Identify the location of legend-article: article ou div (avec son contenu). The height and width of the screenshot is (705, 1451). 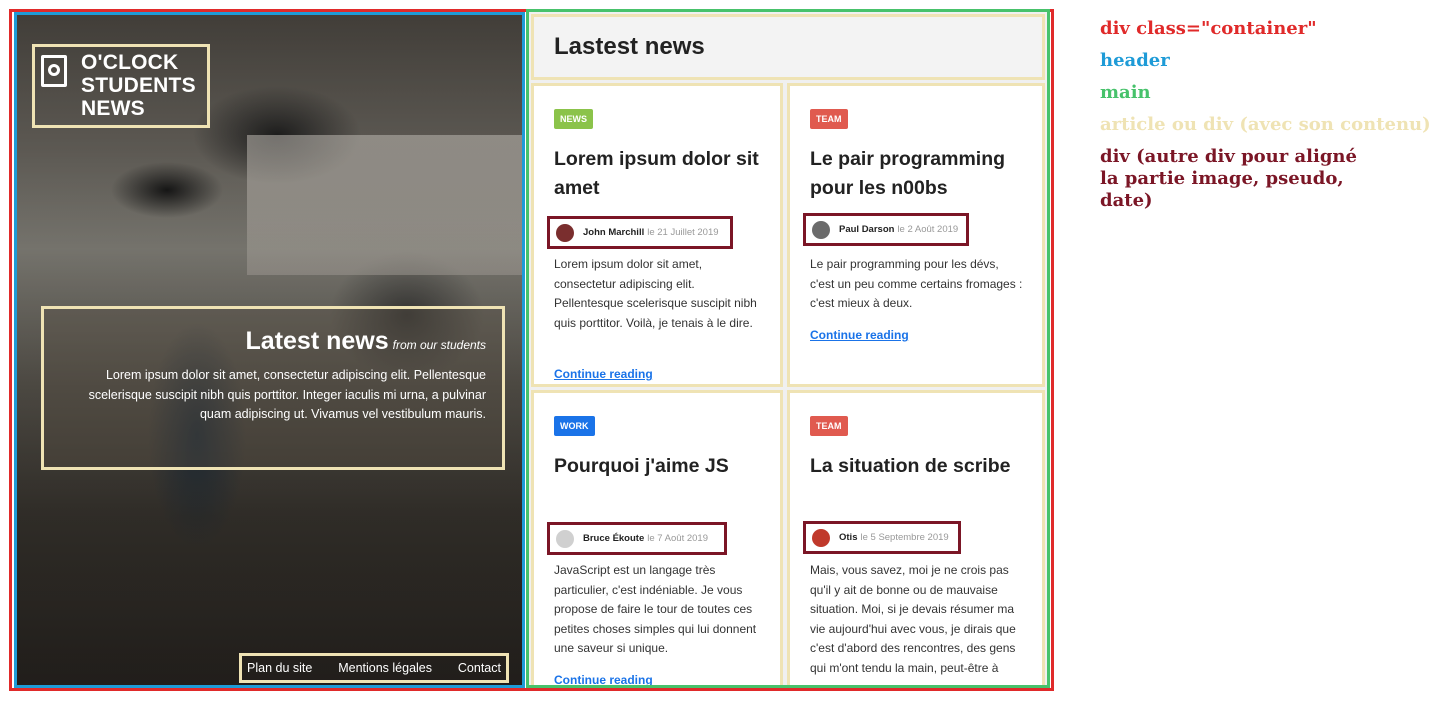
(1265, 124).